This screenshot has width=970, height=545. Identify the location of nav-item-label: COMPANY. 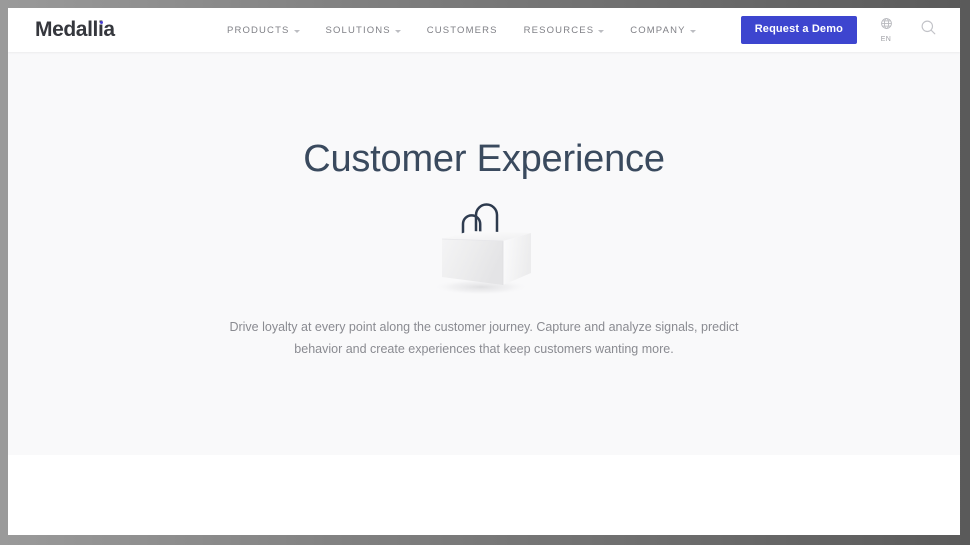
(658, 30).